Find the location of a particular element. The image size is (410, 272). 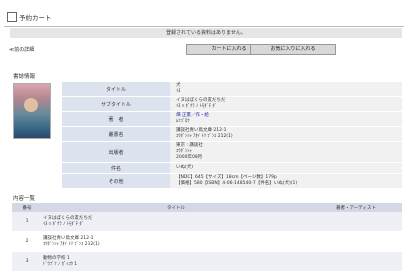

cart-title: 予約カート is located at coordinates (35, 18).